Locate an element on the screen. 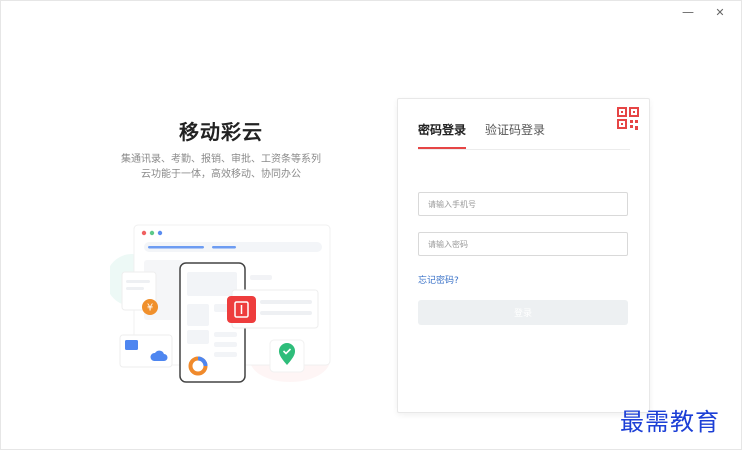 Image resolution: width=742 pixels, height=450 pixels. app-illustration: ¥ is located at coordinates (220, 303).